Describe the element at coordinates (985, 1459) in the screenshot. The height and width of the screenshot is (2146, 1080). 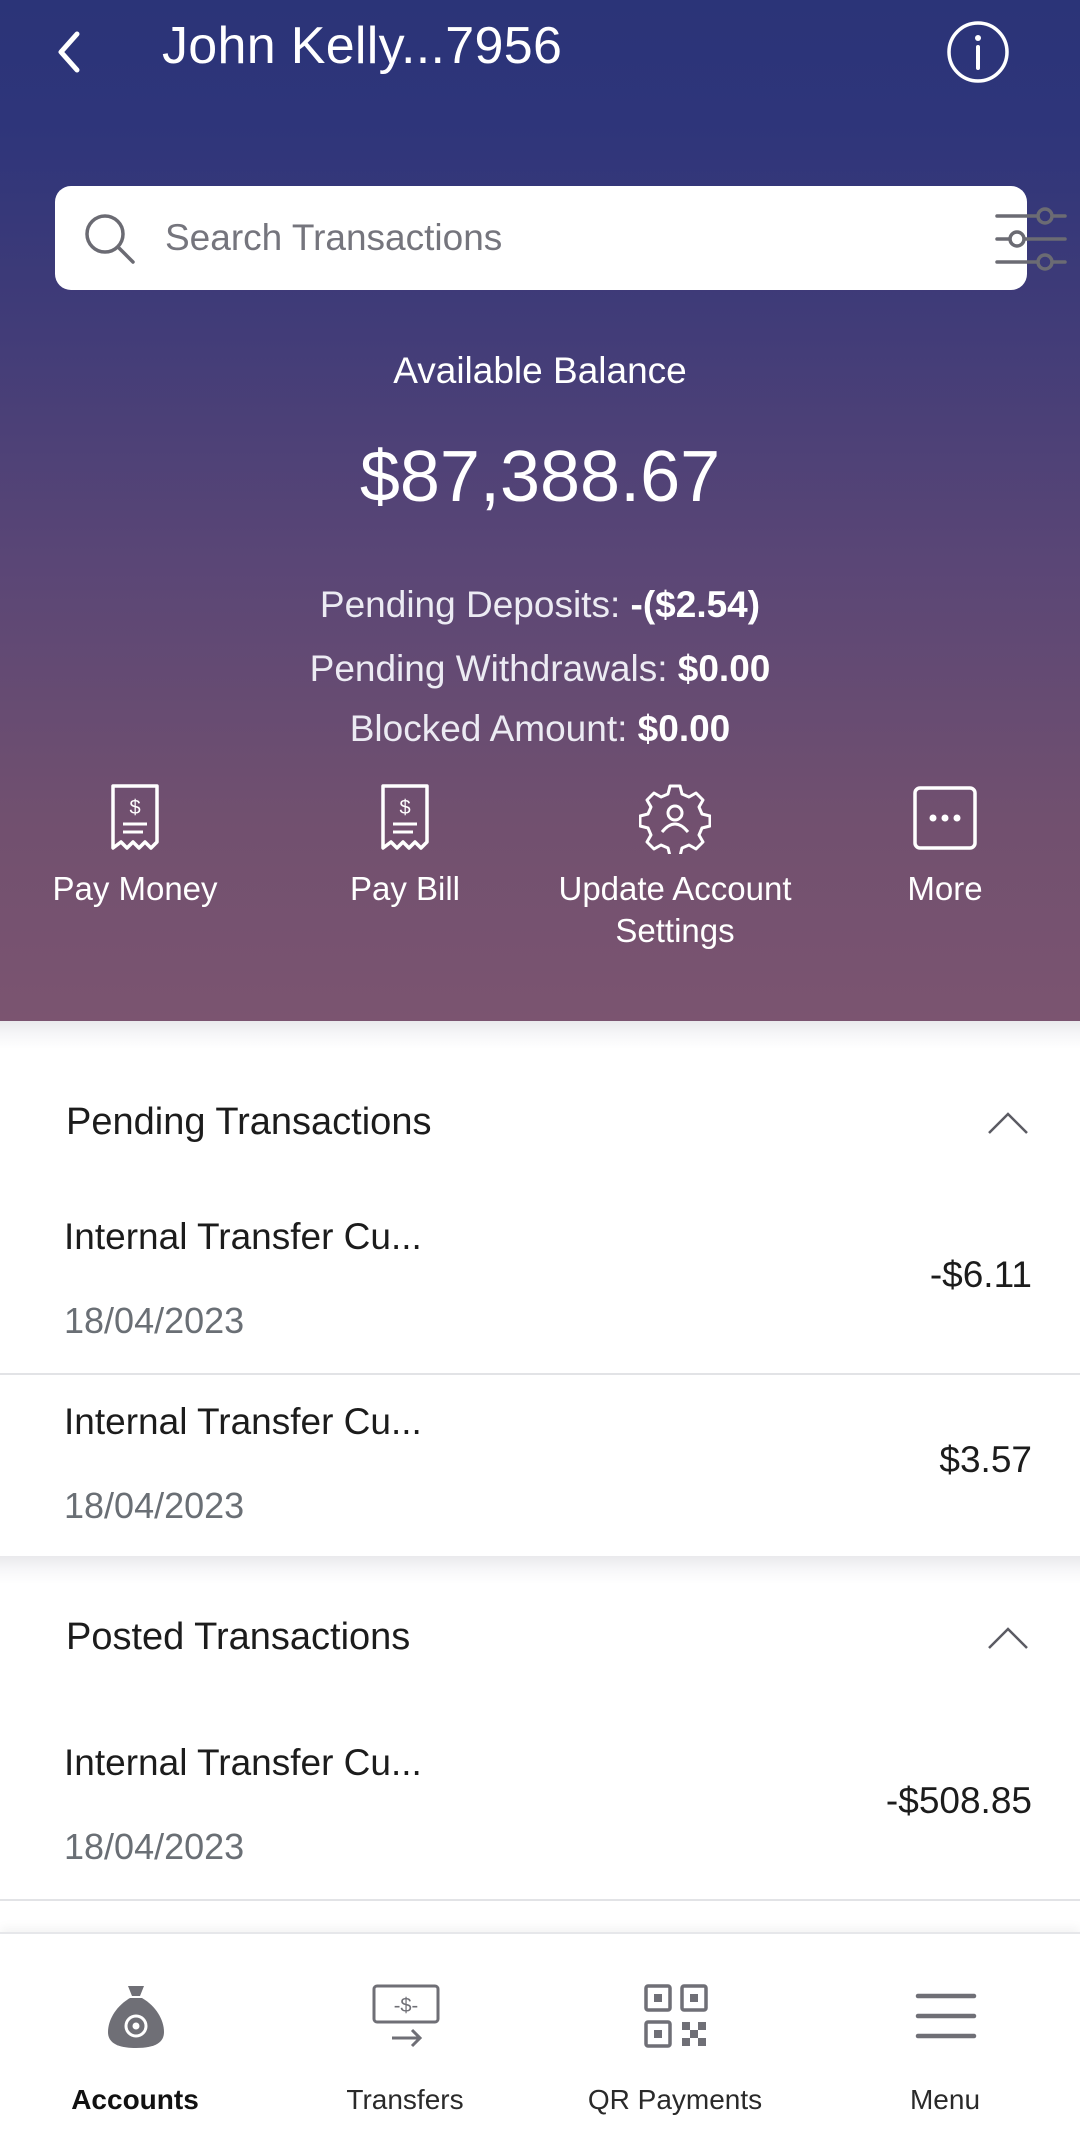
I see `transaction-amount: $3.57` at that location.